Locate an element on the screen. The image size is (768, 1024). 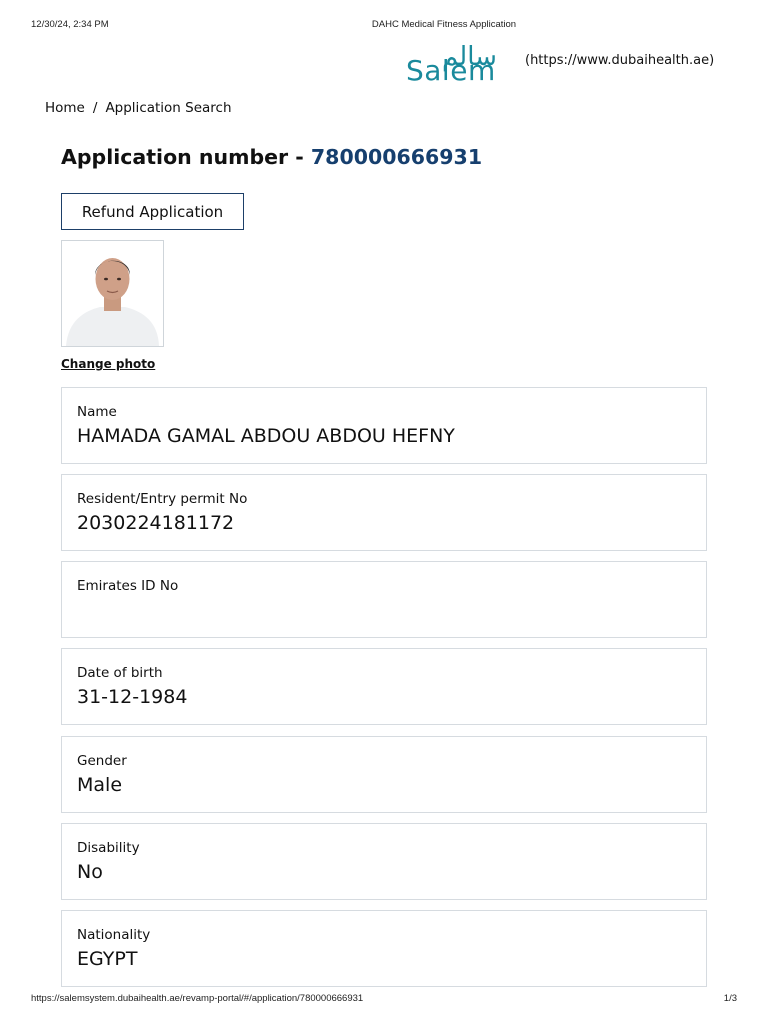
field-label: Name is located at coordinates (97, 412).